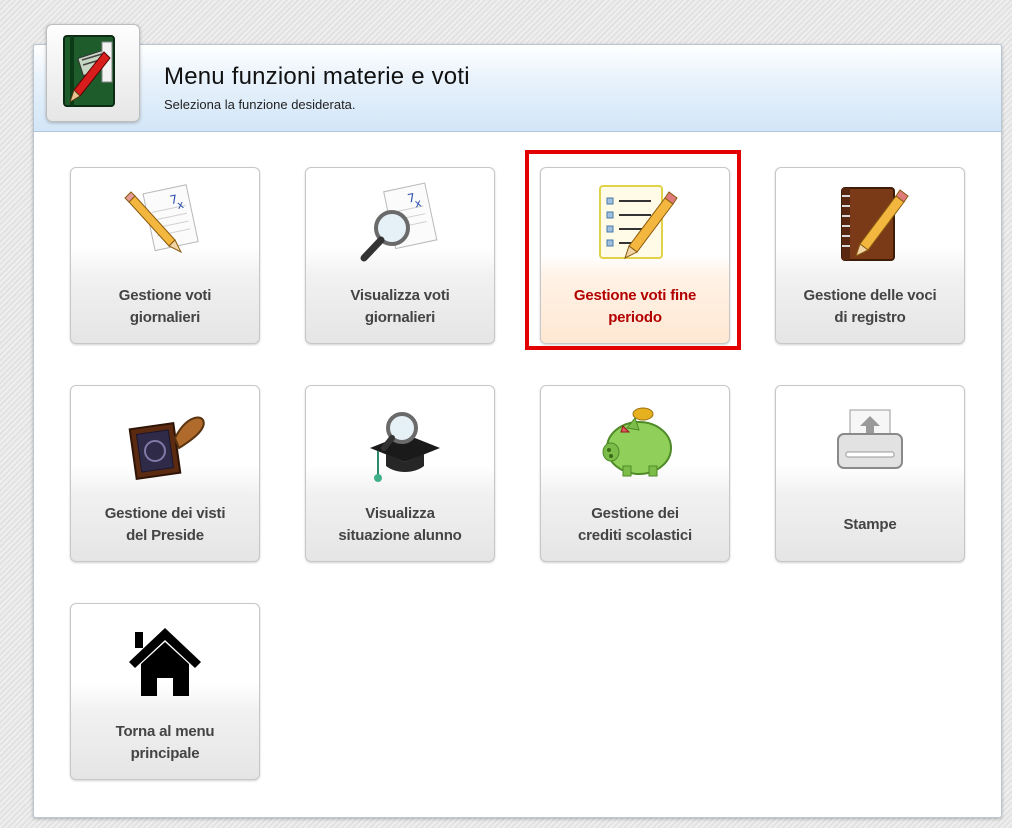 The width and height of the screenshot is (1012, 828). I want to click on magnifier-sheet-icon: 7 x, so click(399, 222).